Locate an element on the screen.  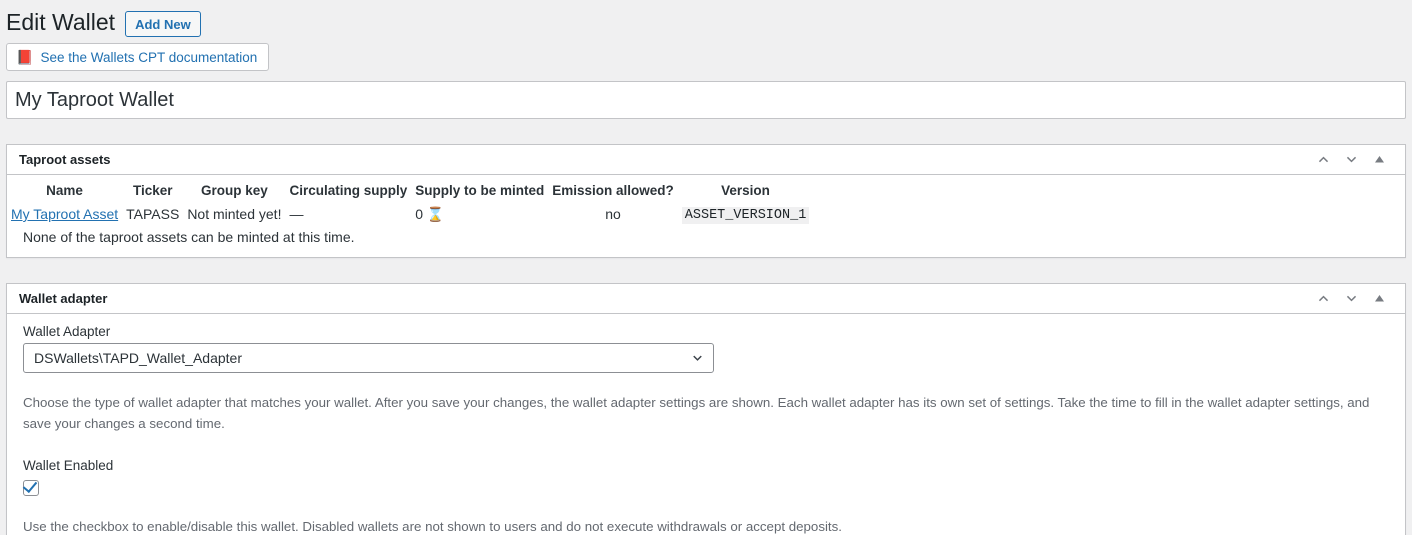
wallet-adapter-select: DSWallets\TAPD_Wallet_Adapter is located at coordinates (368, 358).